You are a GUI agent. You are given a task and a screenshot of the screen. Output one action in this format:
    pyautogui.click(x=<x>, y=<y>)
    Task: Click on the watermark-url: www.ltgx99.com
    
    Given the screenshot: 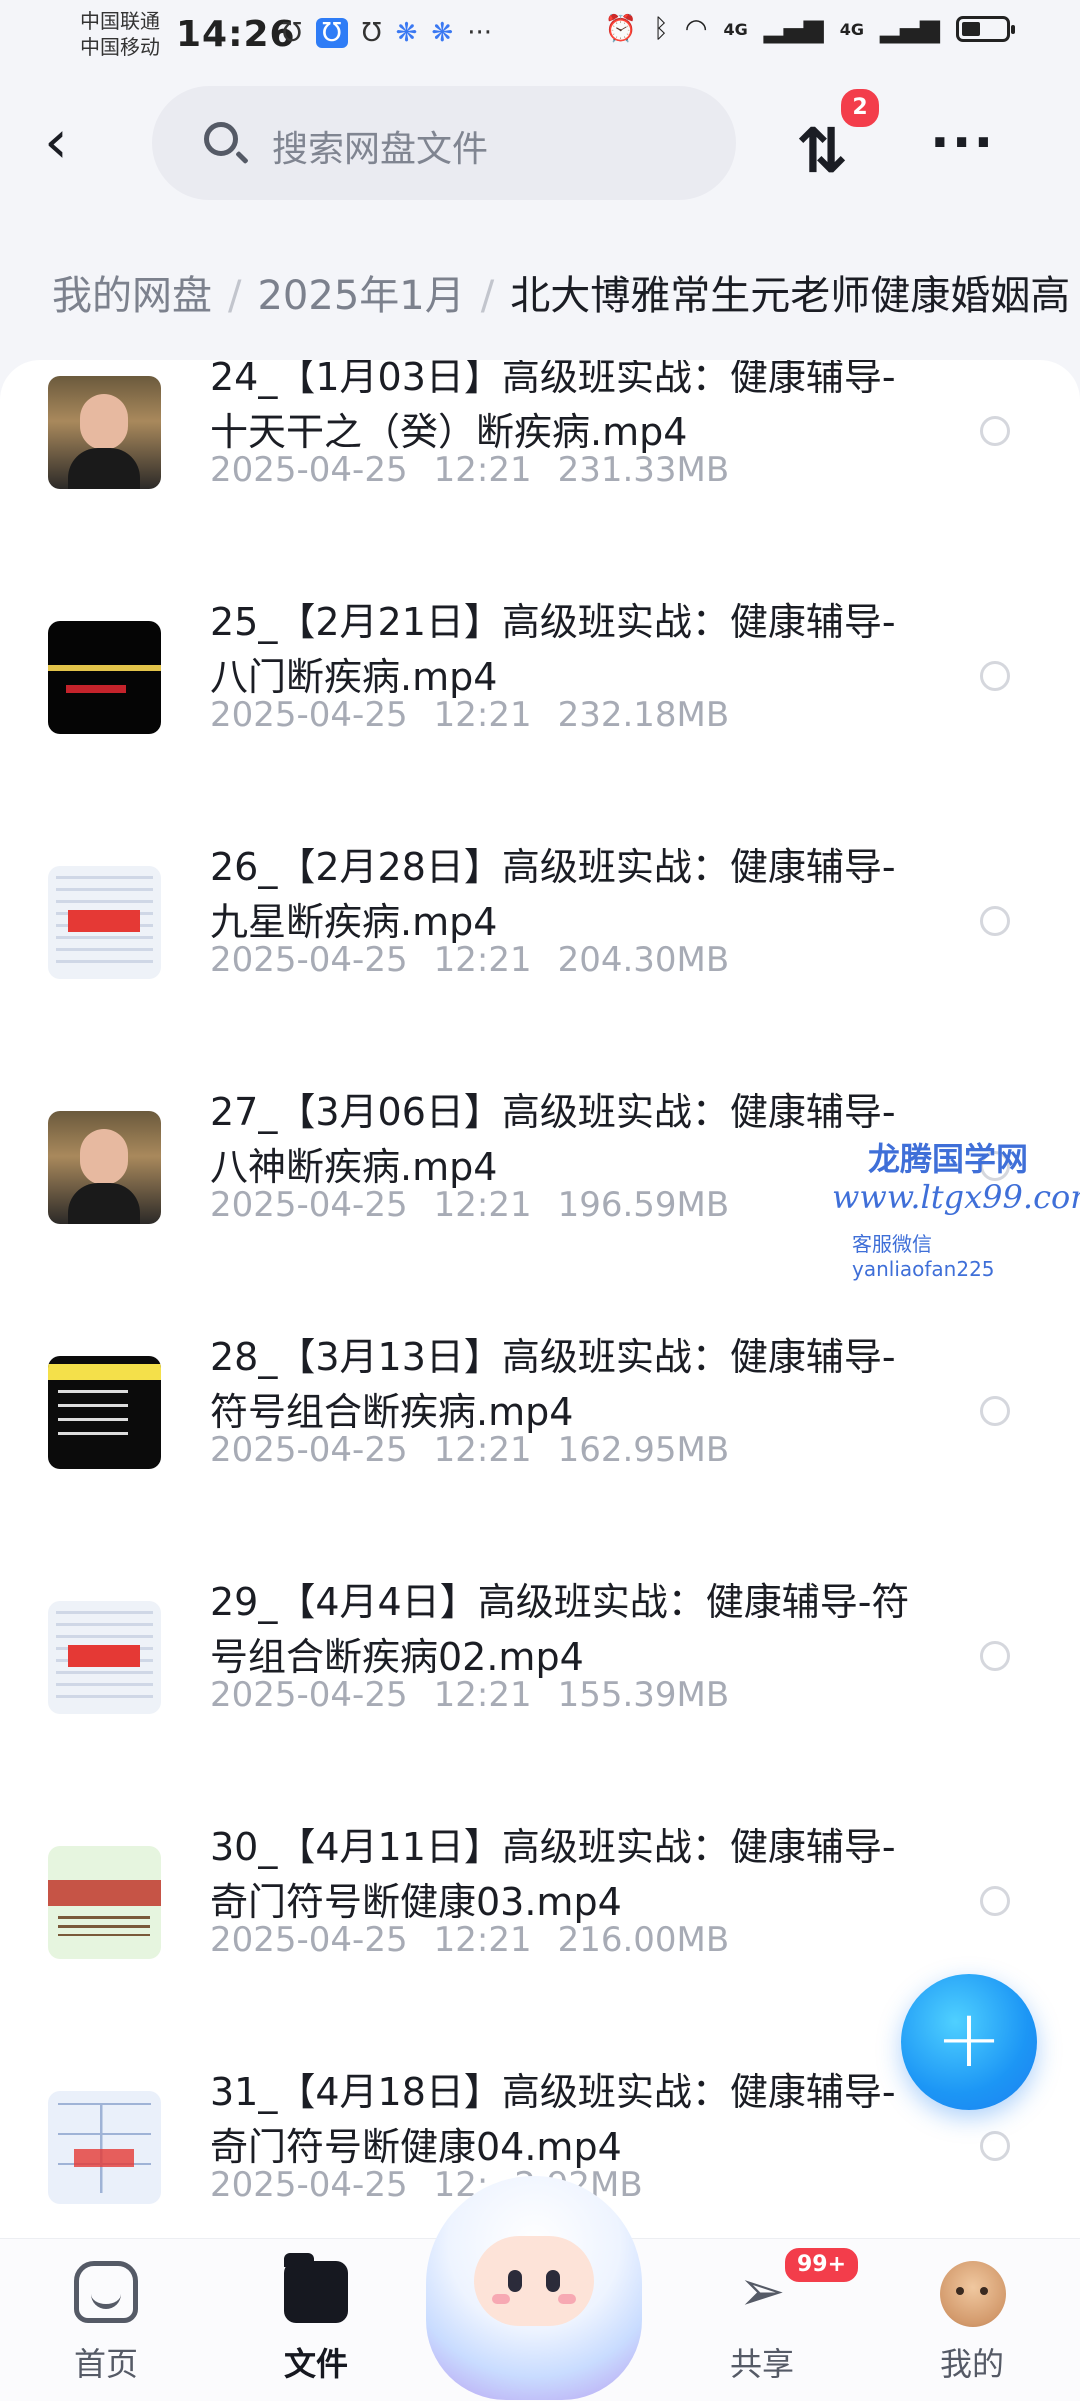 What is the action you would take?
    pyautogui.click(x=956, y=1197)
    